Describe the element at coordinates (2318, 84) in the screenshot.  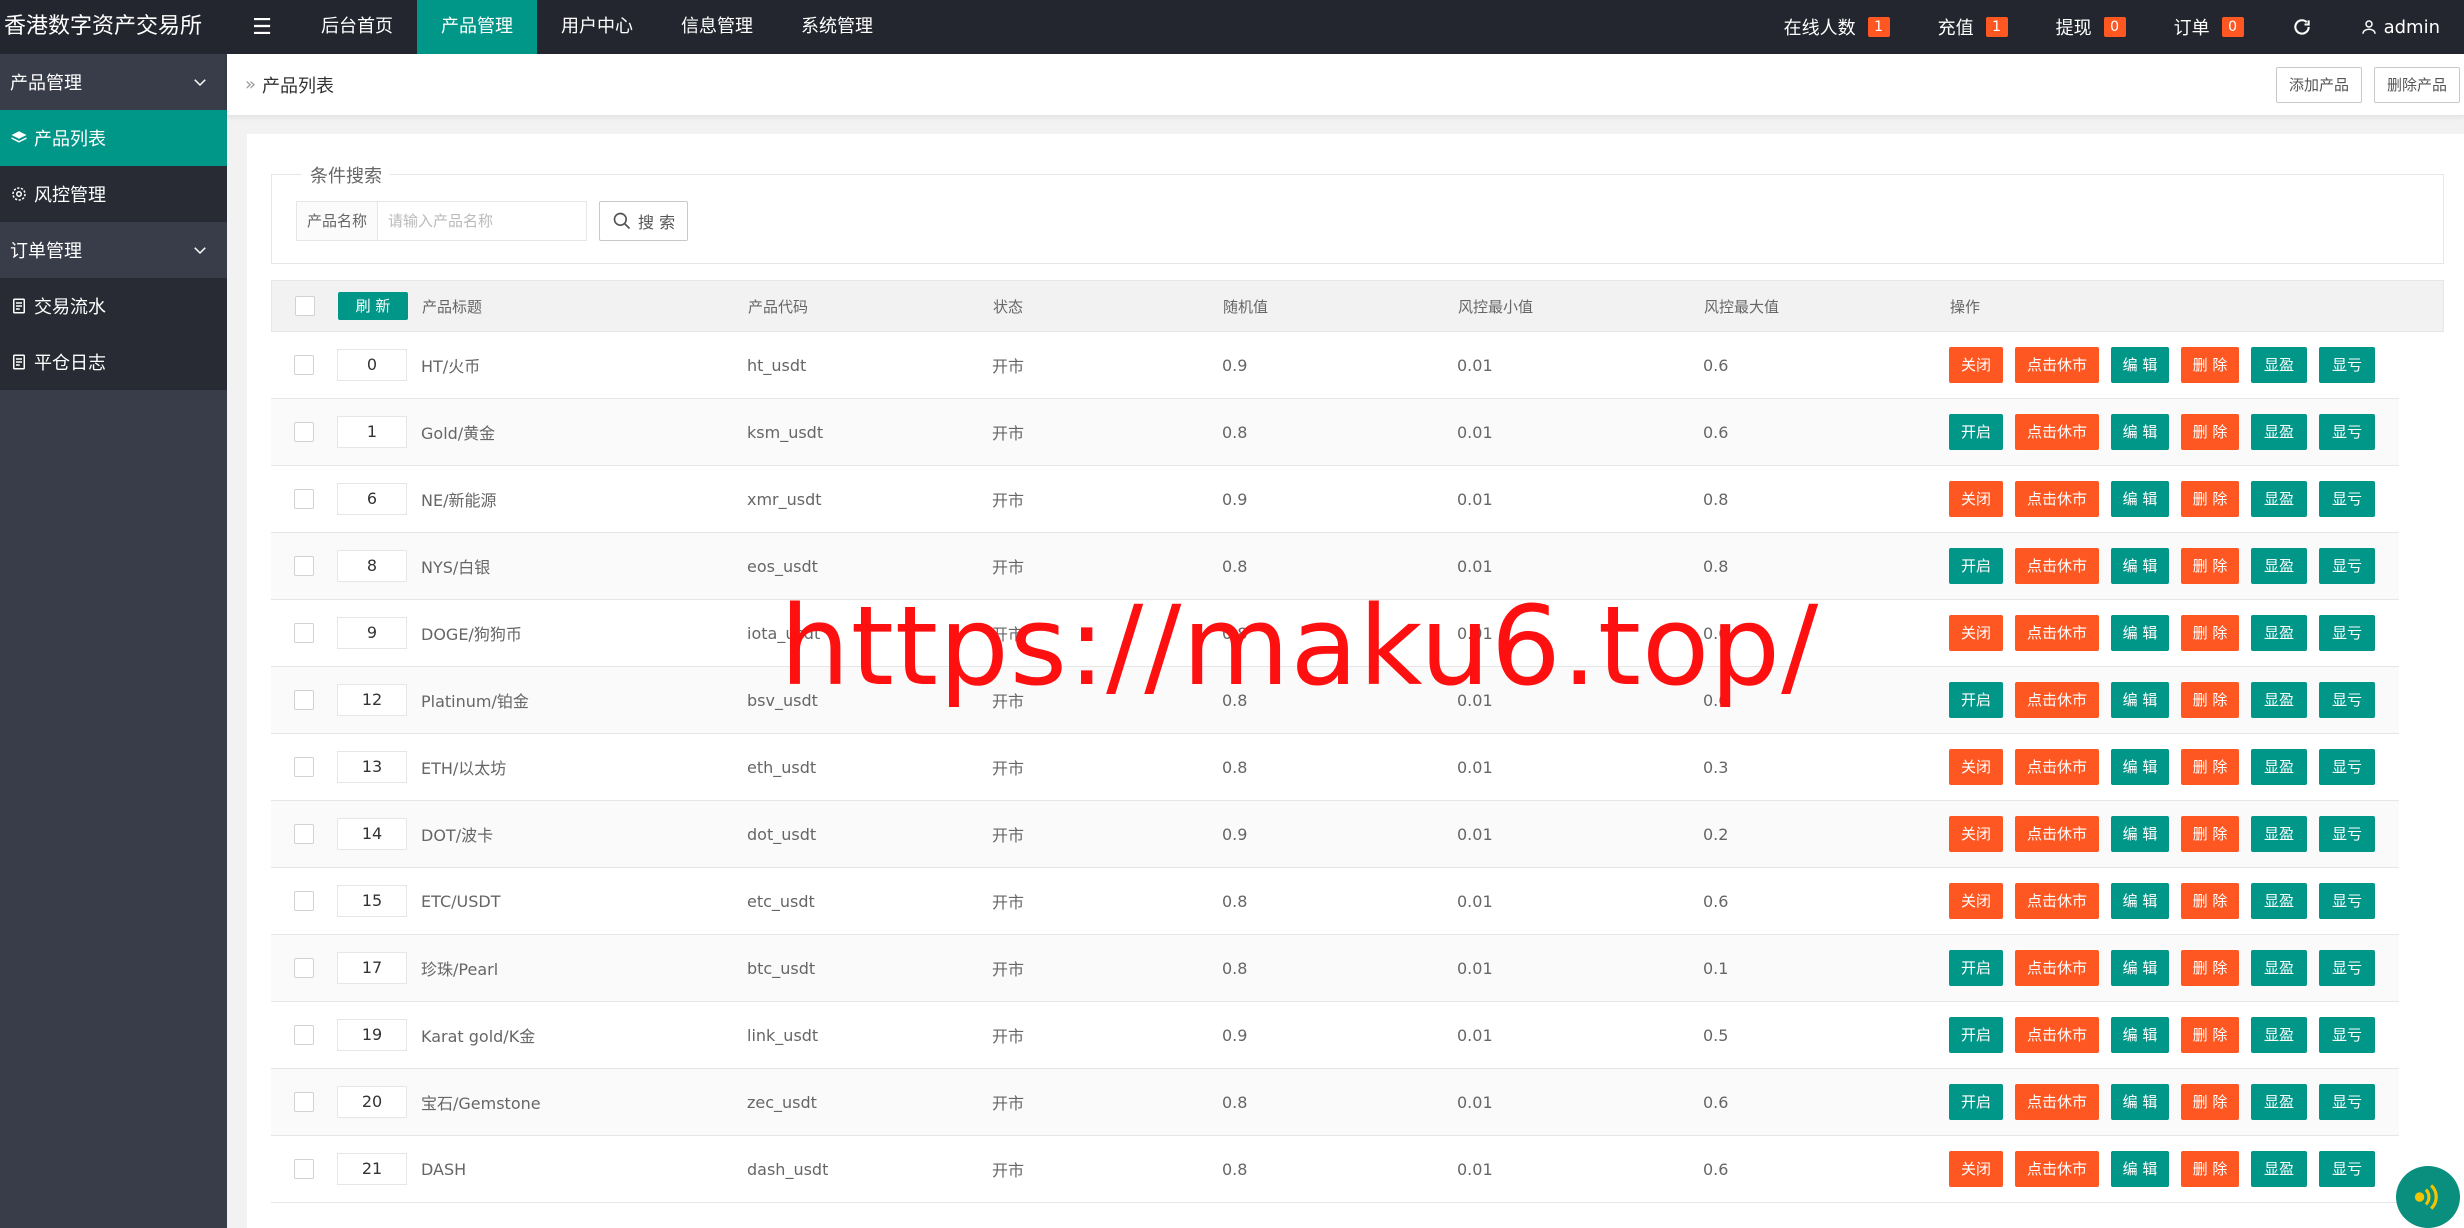
I see `add-product-button: 添加产品` at that location.